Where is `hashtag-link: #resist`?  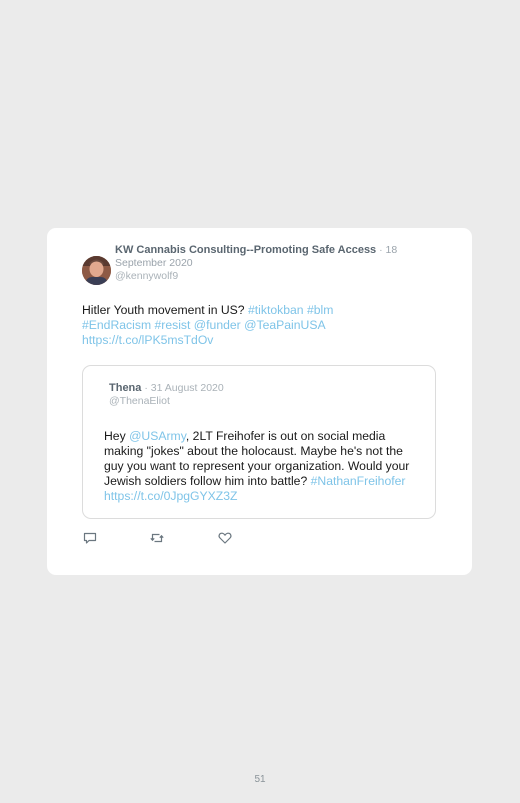
hashtag-link: #resist is located at coordinates (172, 325).